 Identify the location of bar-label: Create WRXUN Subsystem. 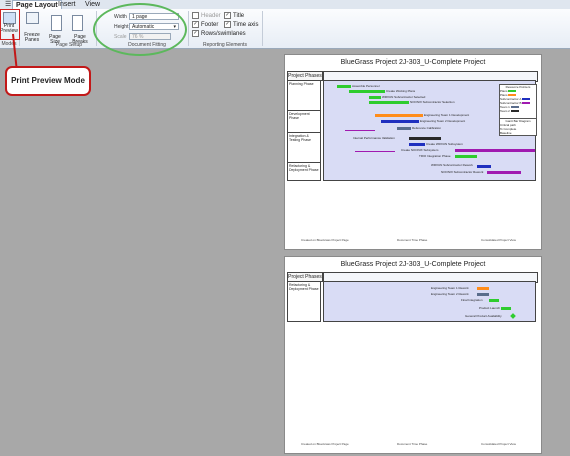
(444, 144).